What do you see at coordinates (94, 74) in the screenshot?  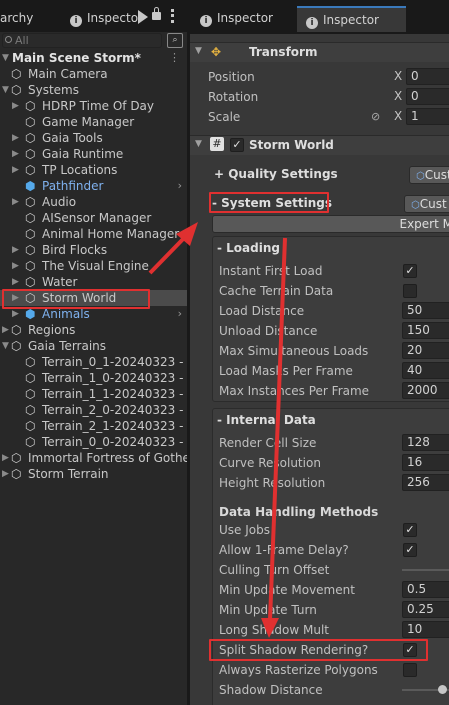 I see `hierarchy-item-main-camera: ⬡ Main Camera` at bounding box center [94, 74].